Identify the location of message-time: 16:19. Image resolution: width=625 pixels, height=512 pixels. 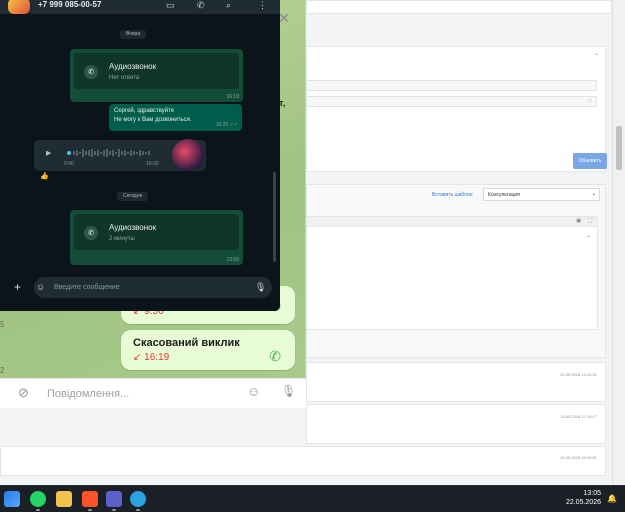
(232, 97).